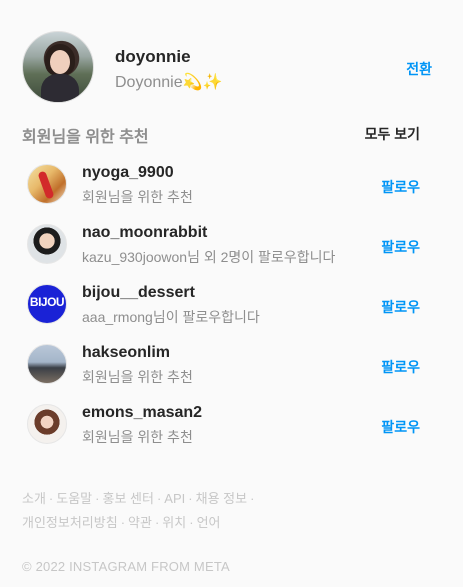  Describe the element at coordinates (60, 62) in the screenshot. I see `avatar-face` at that location.